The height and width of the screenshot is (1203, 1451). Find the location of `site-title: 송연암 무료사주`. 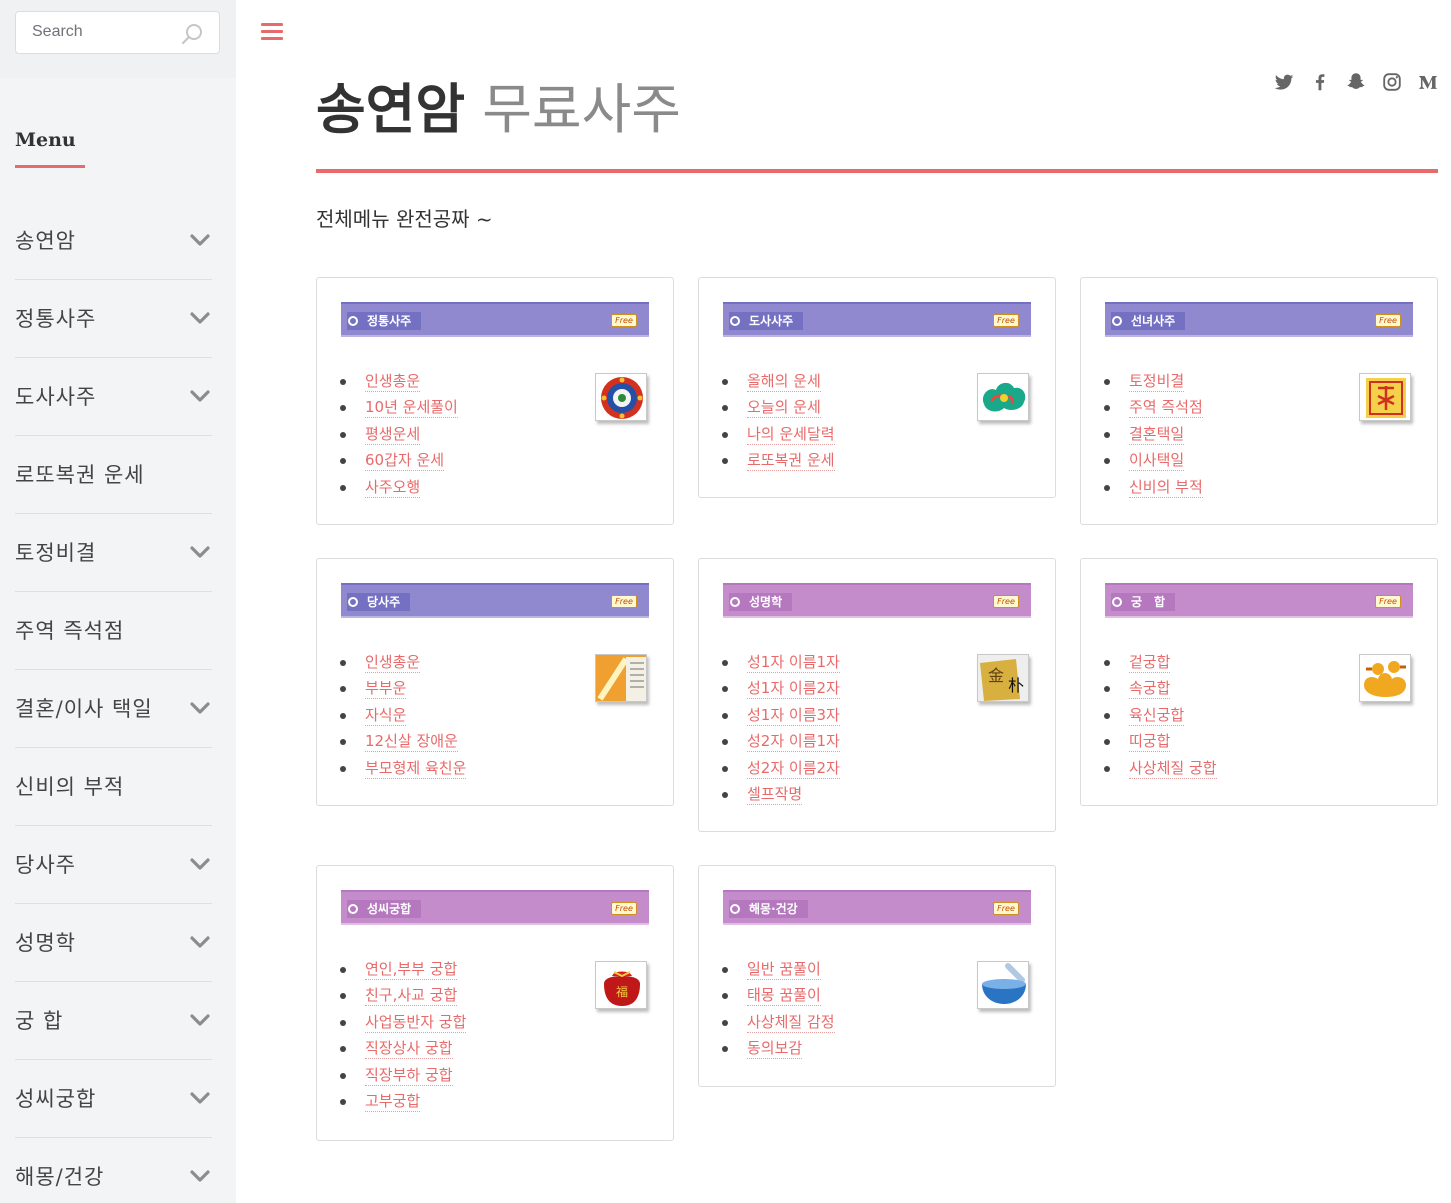

site-title: 송연암 무료사주 is located at coordinates (498, 109).